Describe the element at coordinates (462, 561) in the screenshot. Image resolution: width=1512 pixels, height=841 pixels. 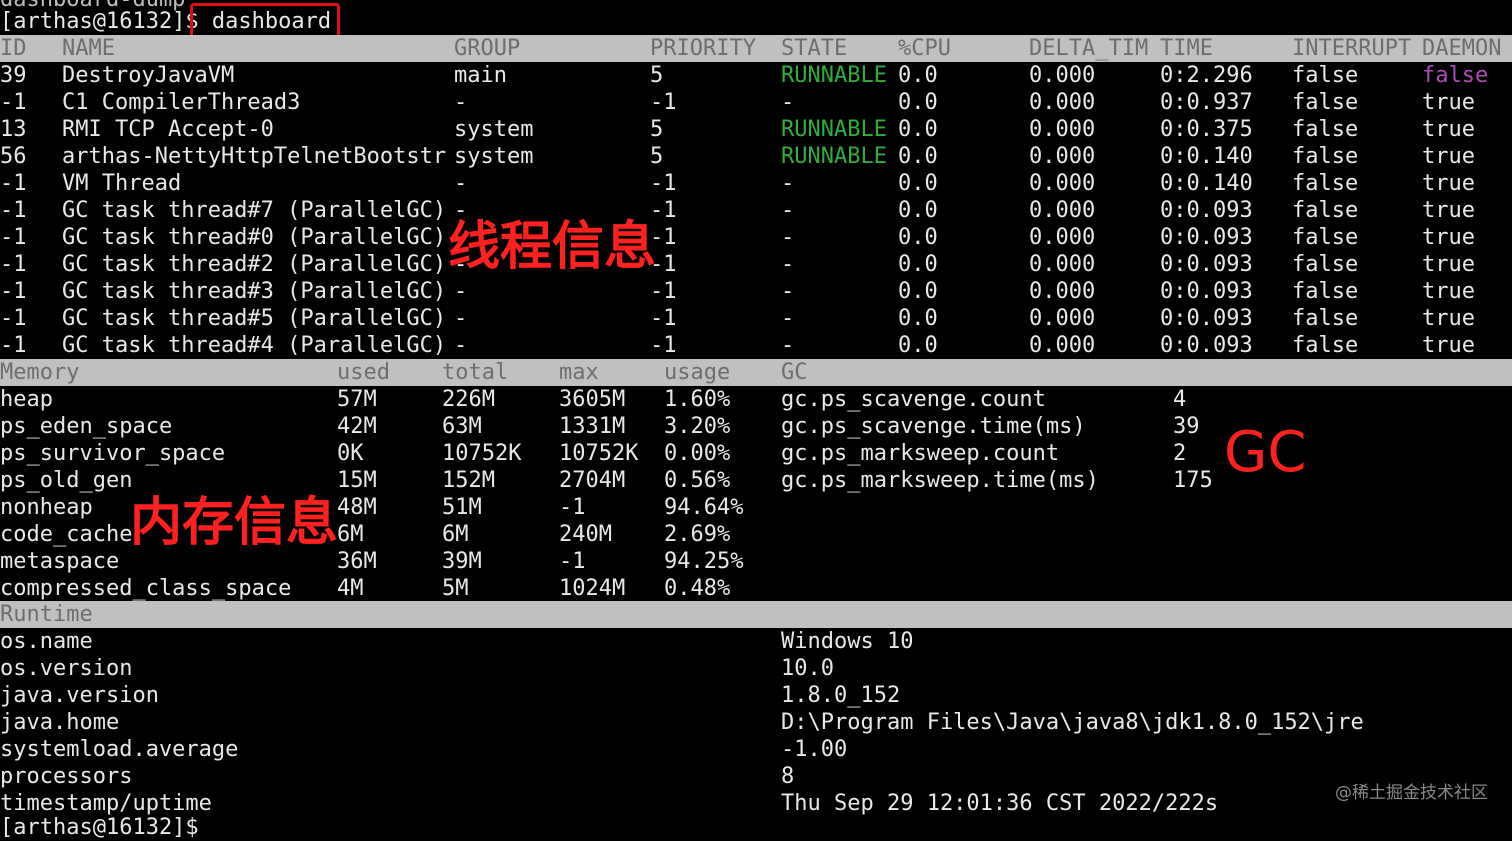
I see `memory-total: 39M` at that location.